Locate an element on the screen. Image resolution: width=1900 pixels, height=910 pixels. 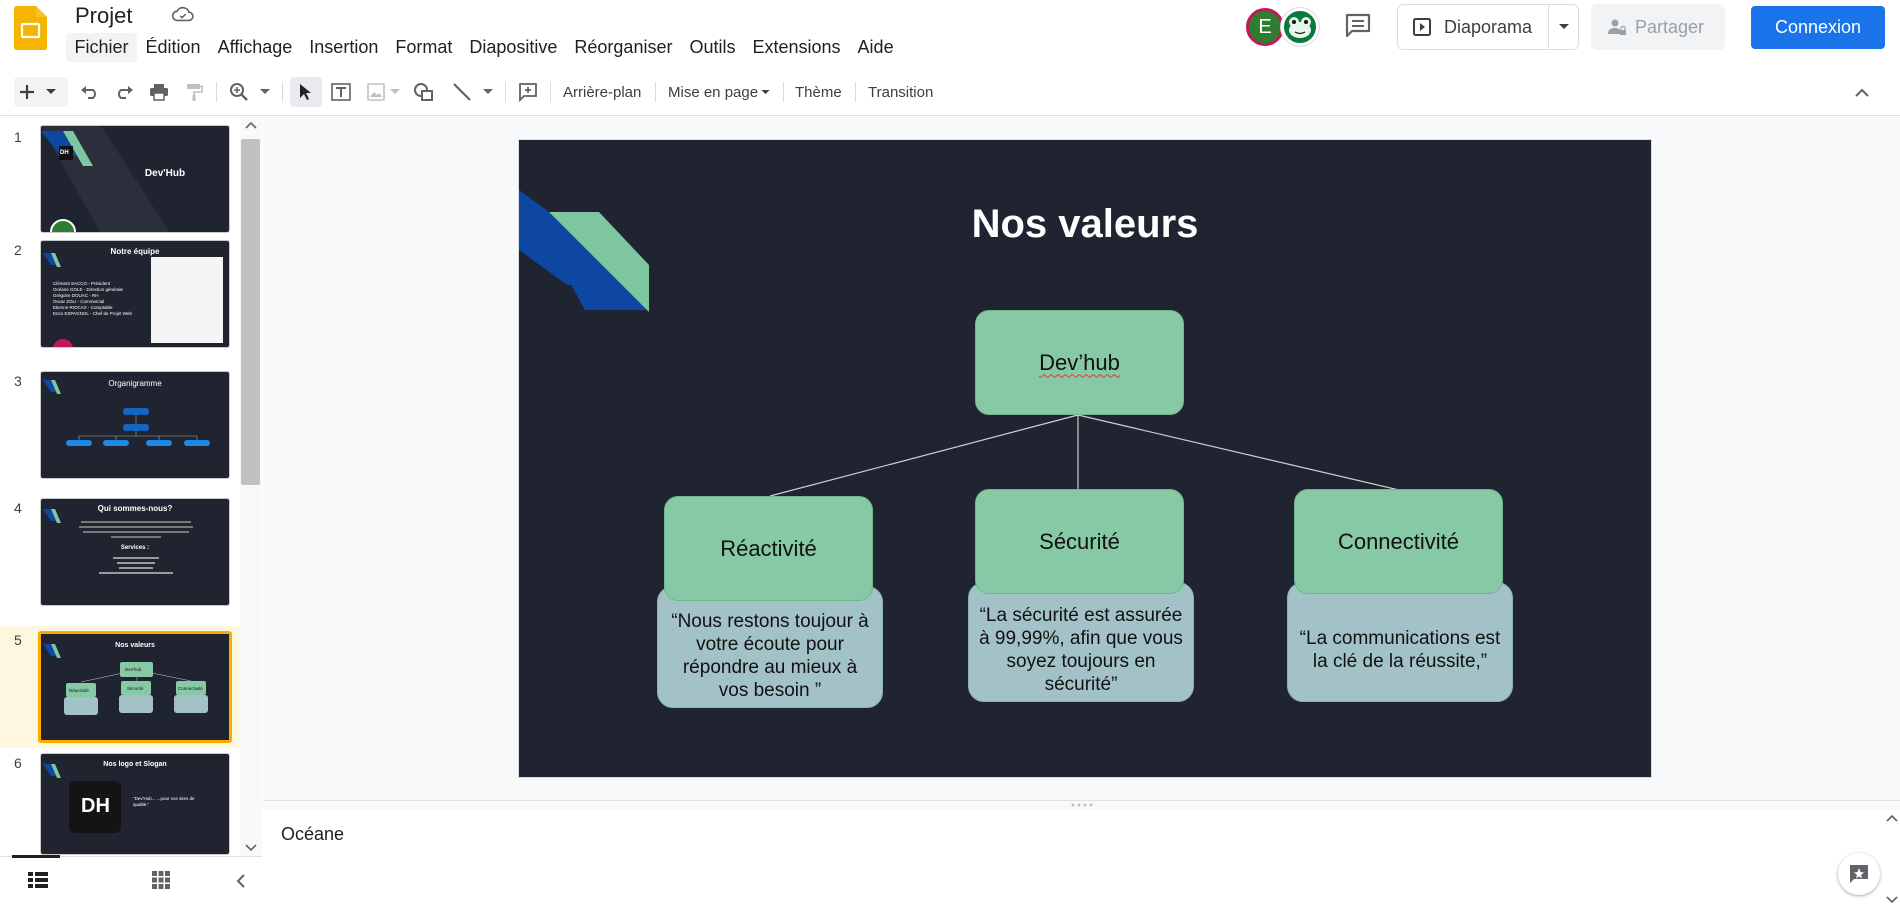
menu-help: Aide is located at coordinates (875, 47).